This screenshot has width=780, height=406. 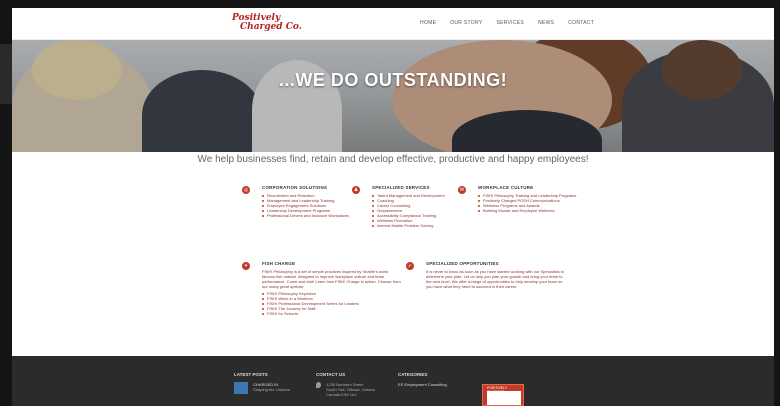 What do you see at coordinates (251, 374) in the screenshot?
I see `footer-heading: LATEST POSTS` at bounding box center [251, 374].